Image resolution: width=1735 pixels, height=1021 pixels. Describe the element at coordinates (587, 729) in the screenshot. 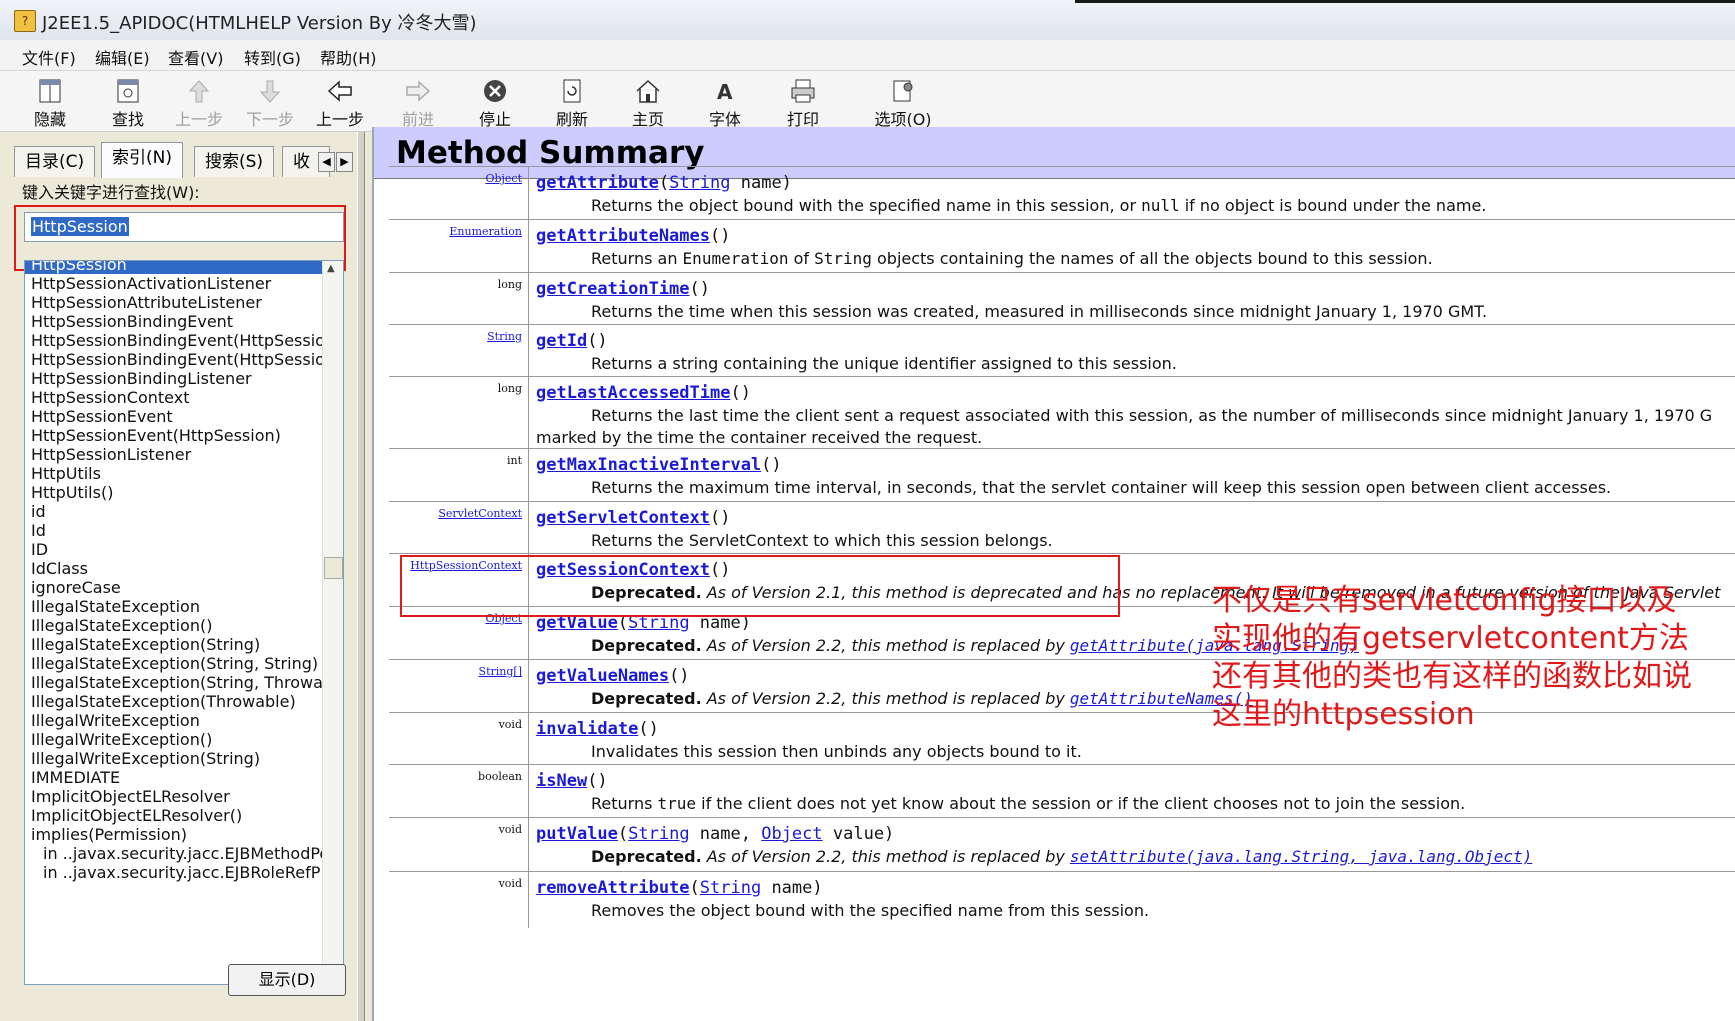

I see `method-link: invalidate` at that location.